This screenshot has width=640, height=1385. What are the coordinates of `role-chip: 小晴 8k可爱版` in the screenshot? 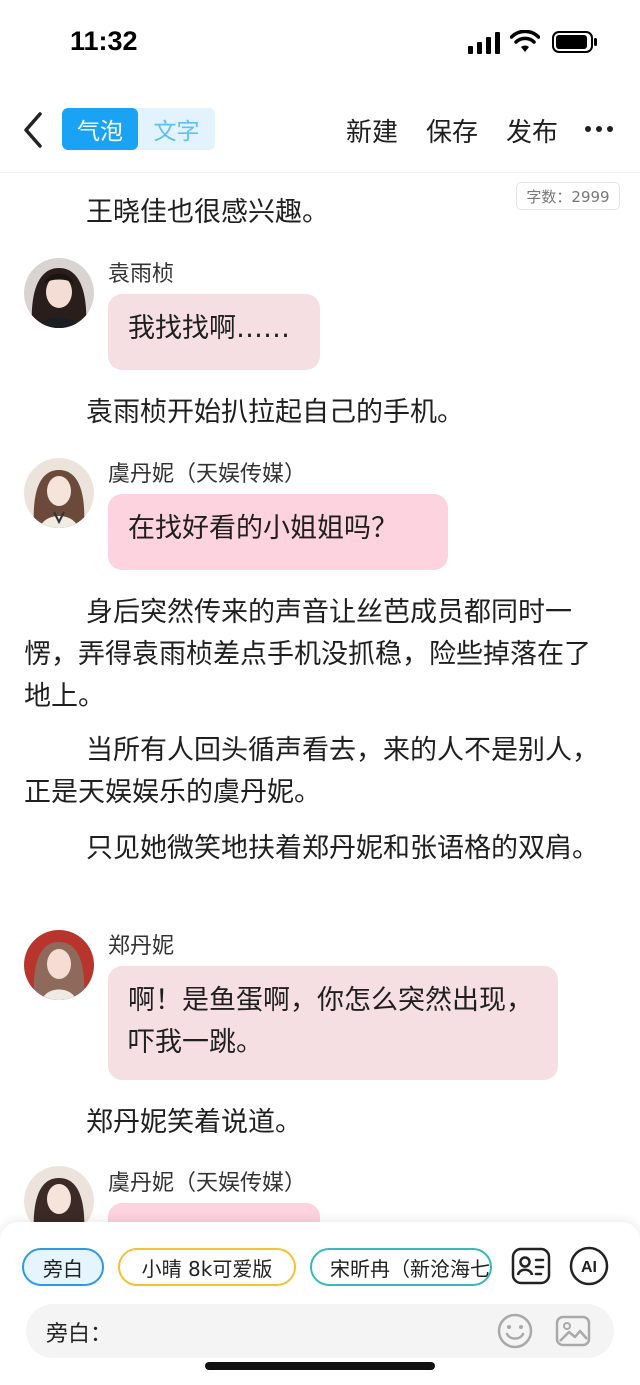 It's located at (207, 1267).